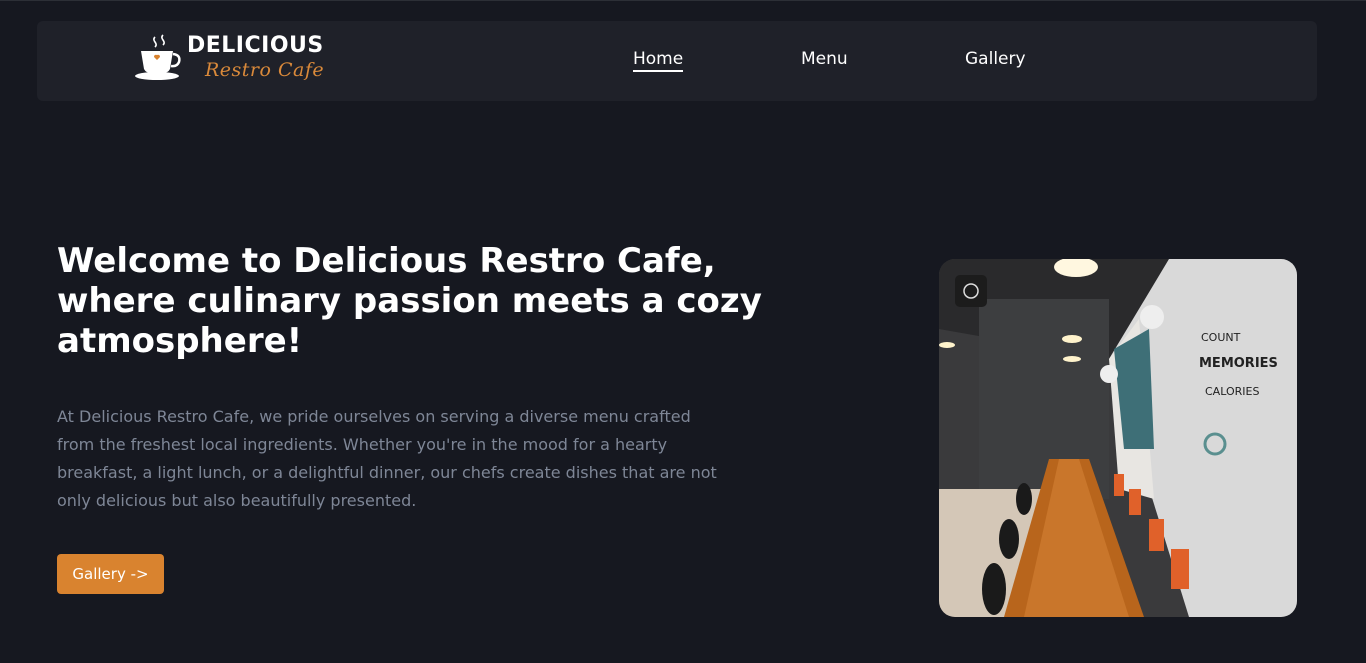  Describe the element at coordinates (1232, 391) in the screenshot. I see `wall-text: CALORIES` at that location.